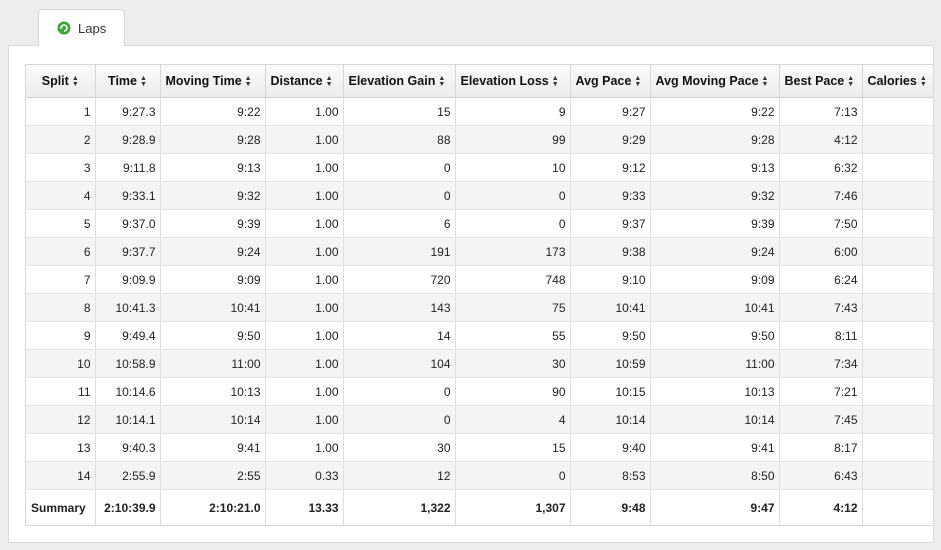 This screenshot has height=550, width=941. I want to click on table-cell: 9:41, so click(715, 447).